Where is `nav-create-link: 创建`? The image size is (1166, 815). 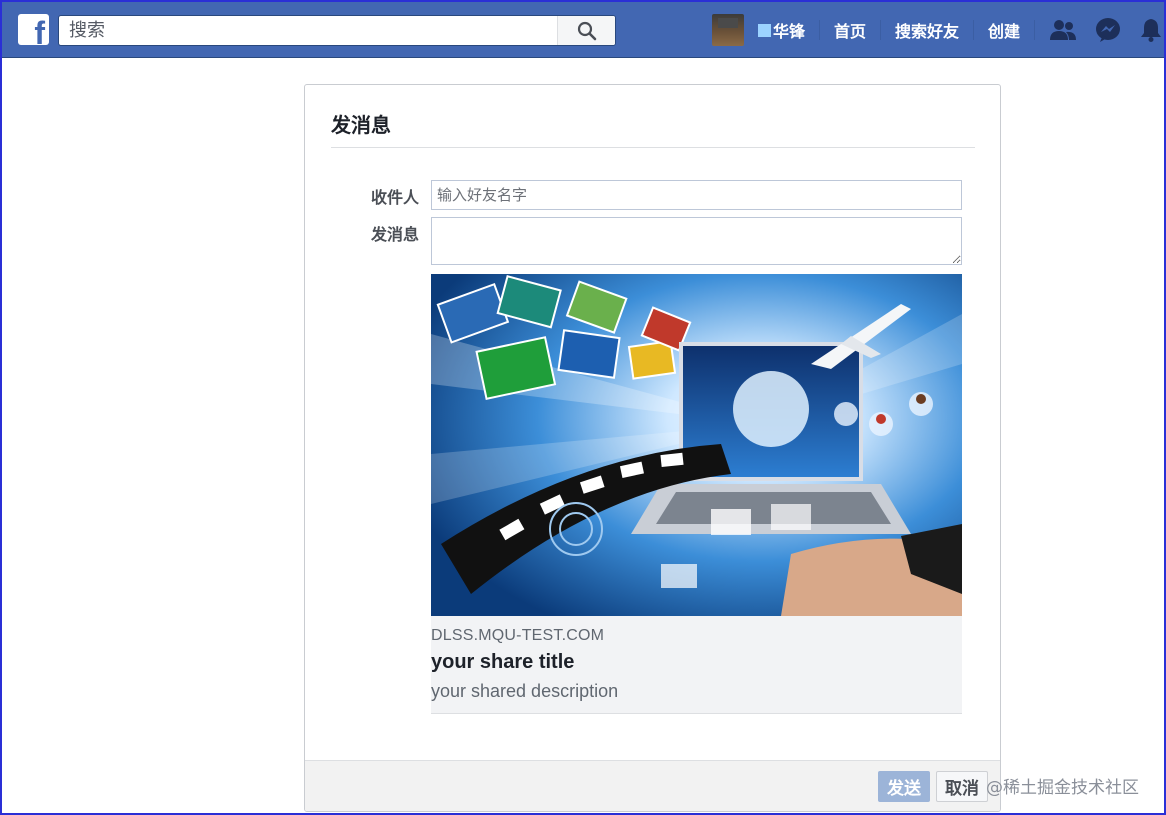
nav-create-link: 创建 is located at coordinates (1004, 30).